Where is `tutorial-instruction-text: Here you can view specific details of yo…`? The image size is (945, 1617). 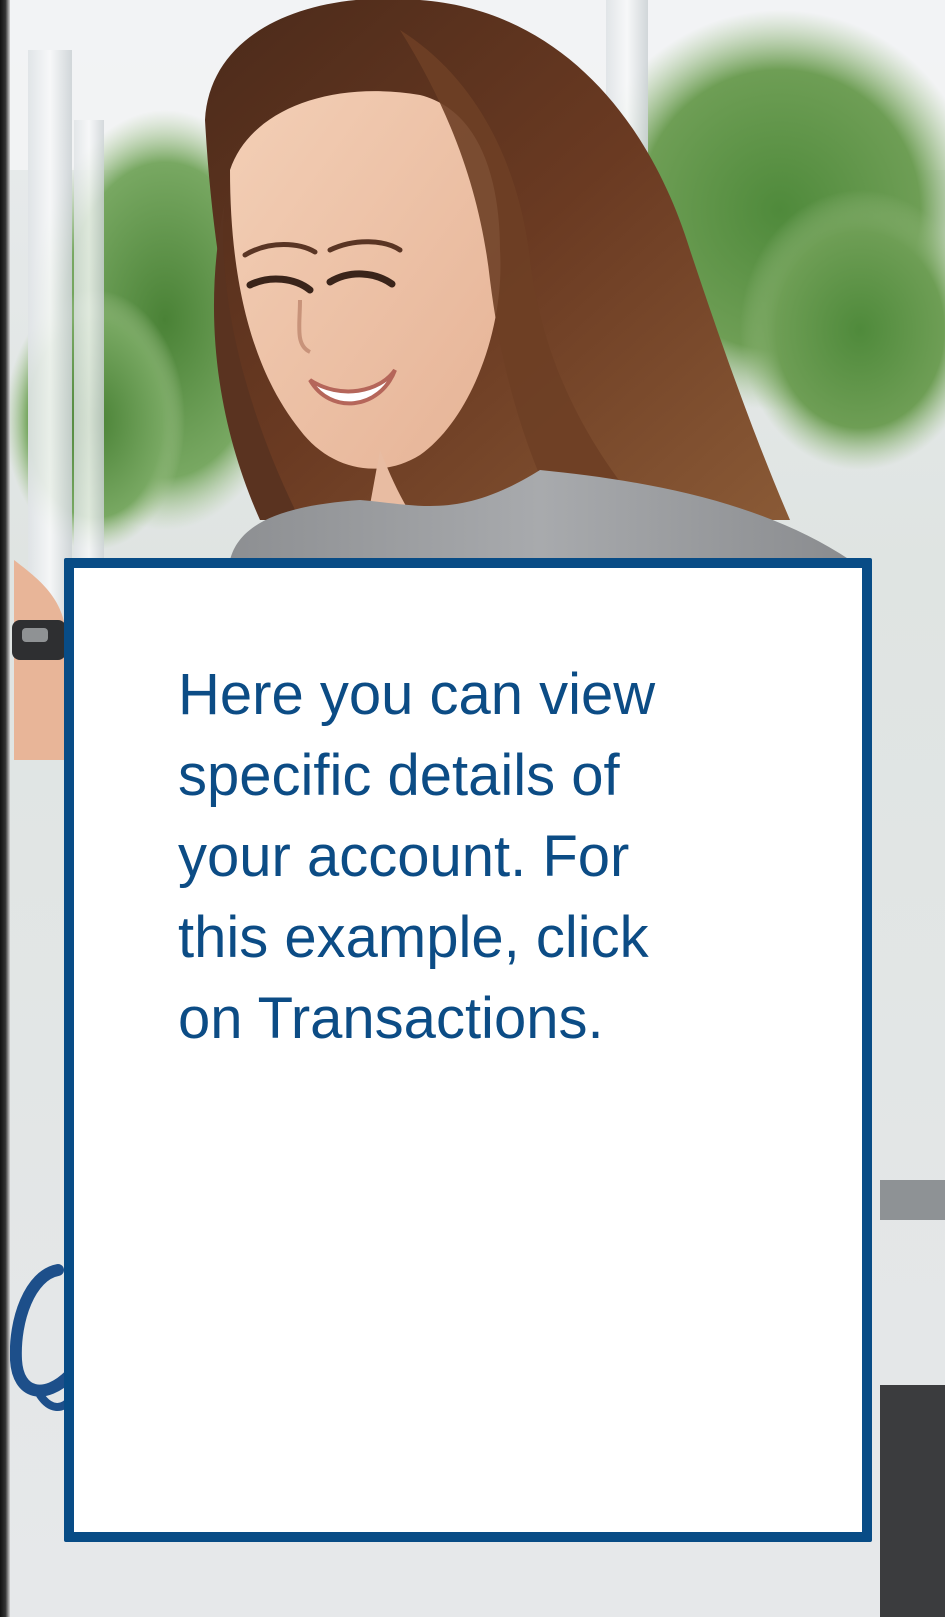
tutorial-instruction-text: Here you can view specific details of yo… is located at coordinates (417, 856).